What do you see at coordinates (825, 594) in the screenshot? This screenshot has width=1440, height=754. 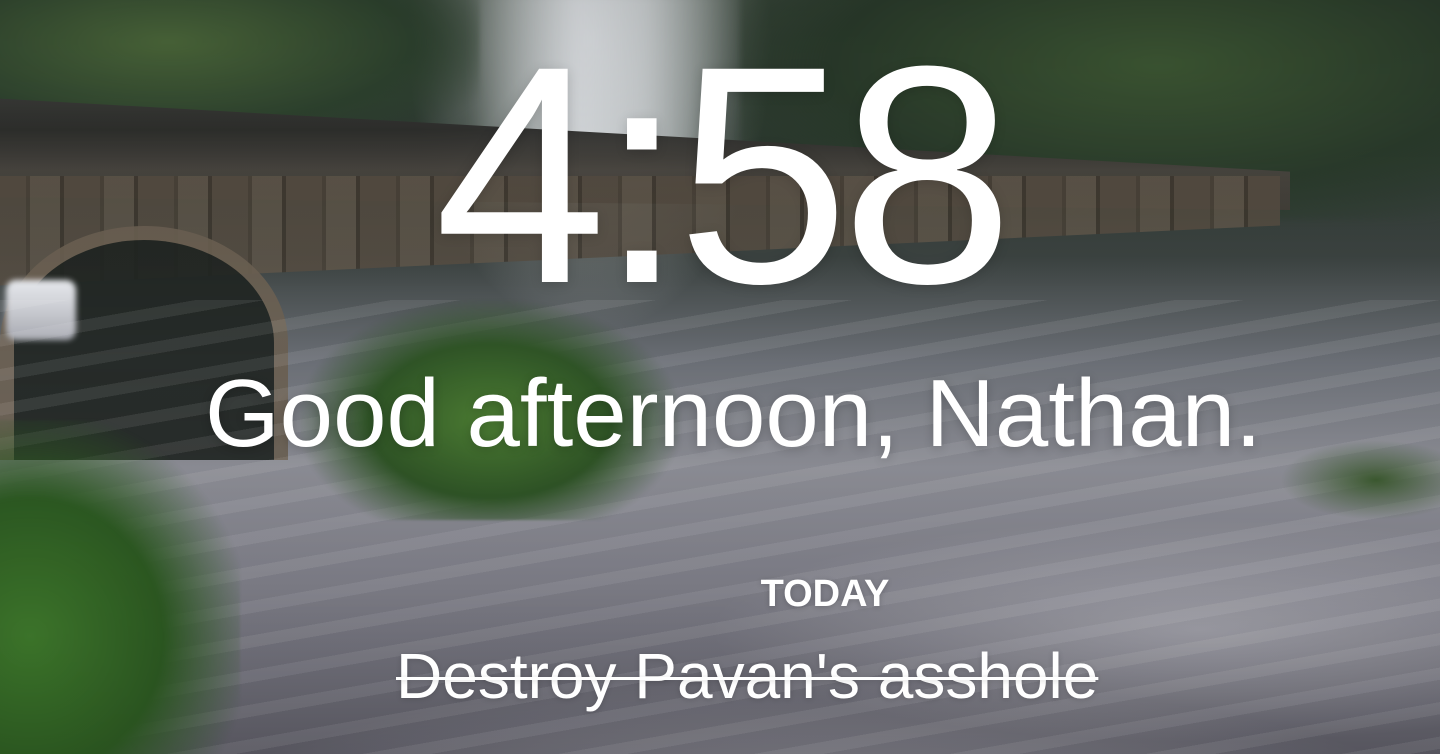 I see `focus-label: TODAY` at bounding box center [825, 594].